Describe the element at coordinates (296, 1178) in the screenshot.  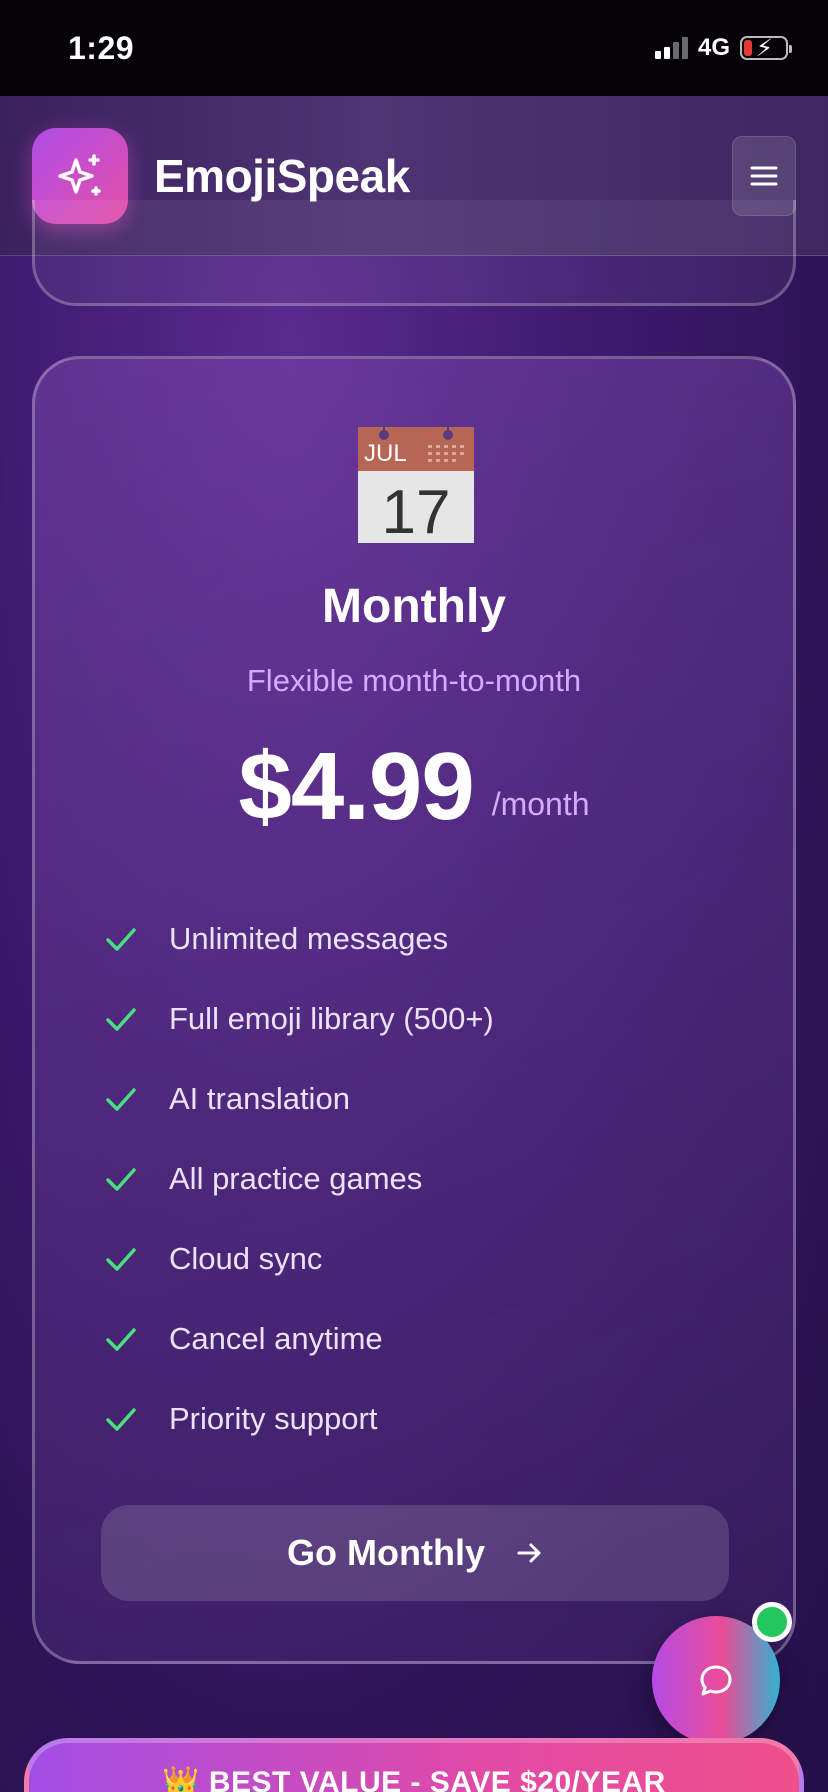
I see `feature-label: All practice games` at that location.